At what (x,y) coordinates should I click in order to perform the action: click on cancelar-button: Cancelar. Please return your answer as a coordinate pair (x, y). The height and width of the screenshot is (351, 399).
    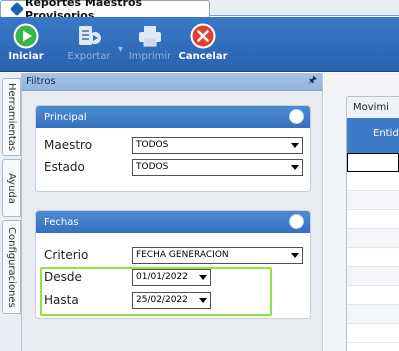
    Looking at the image, I should click on (203, 44).